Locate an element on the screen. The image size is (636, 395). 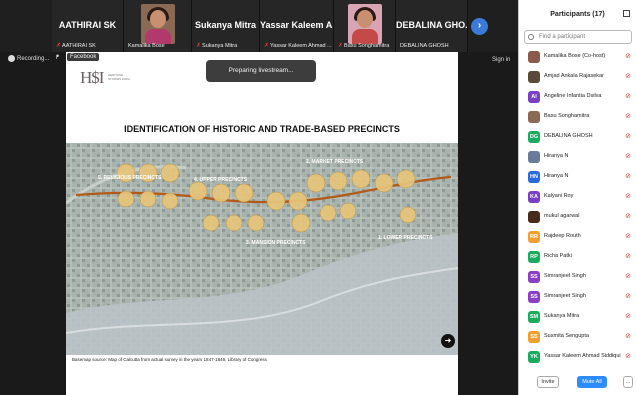
participant-row: mukul agarwal ⊘ is located at coordinates (577, 218).